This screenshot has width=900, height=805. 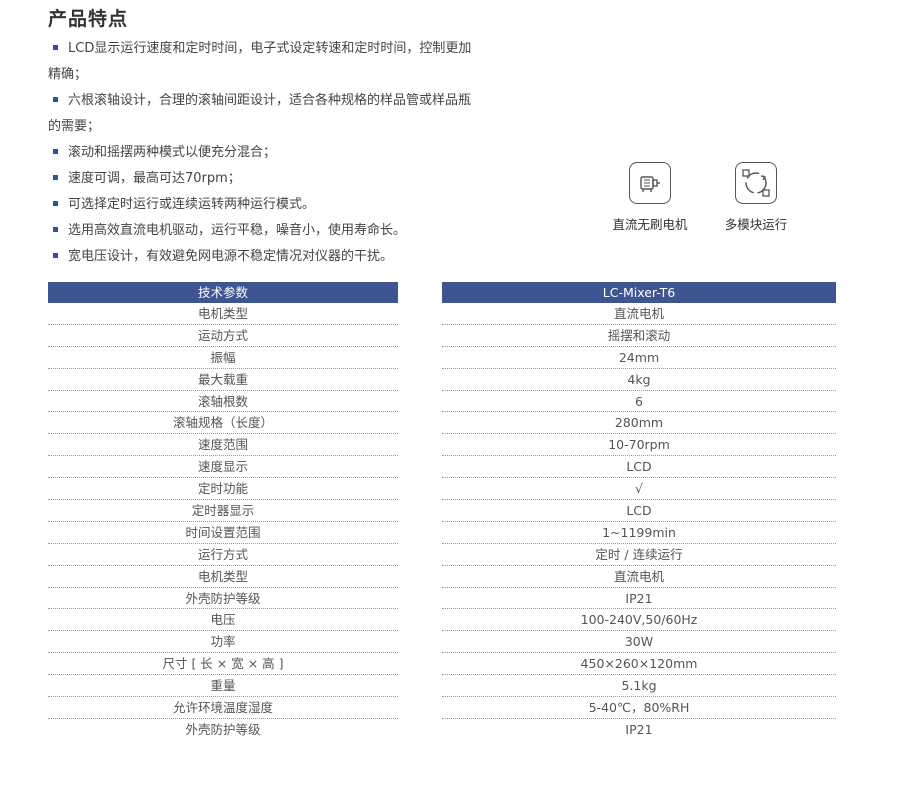 I want to click on spec-param-cell: 时间设置范围, so click(x=223, y=533).